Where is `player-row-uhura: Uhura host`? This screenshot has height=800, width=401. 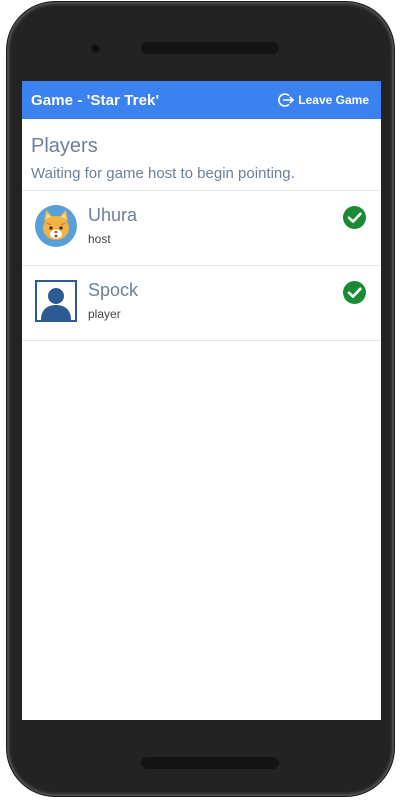
player-row-uhura: Uhura host is located at coordinates (201, 228).